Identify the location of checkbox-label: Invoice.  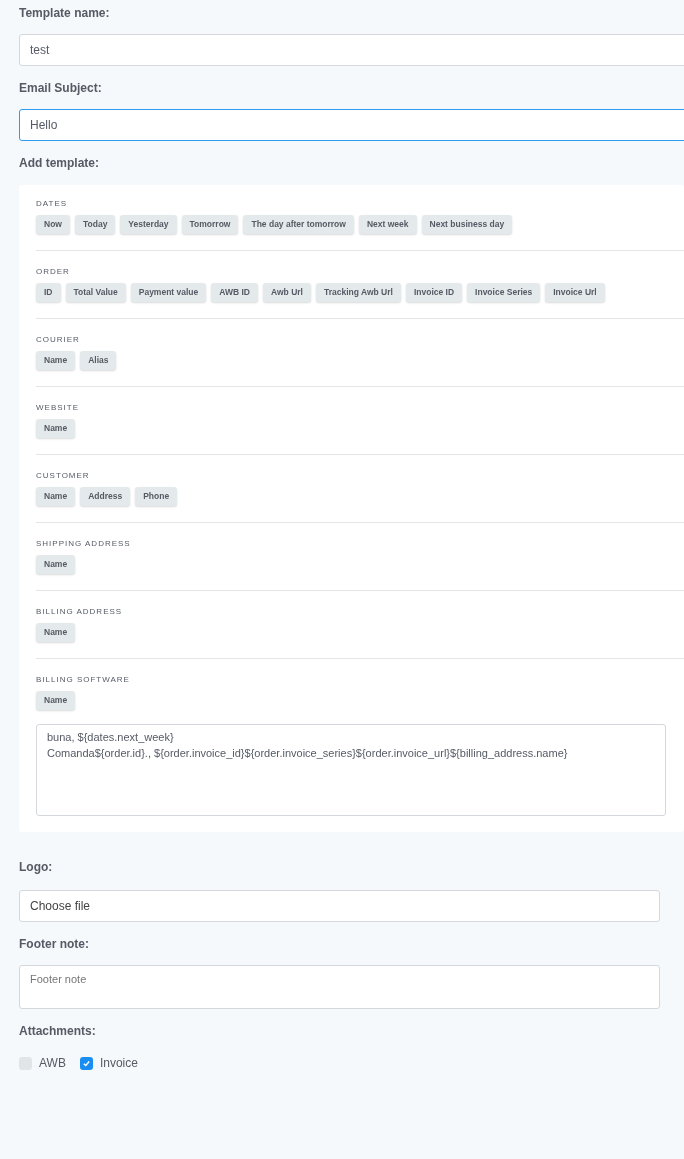
(118, 1063).